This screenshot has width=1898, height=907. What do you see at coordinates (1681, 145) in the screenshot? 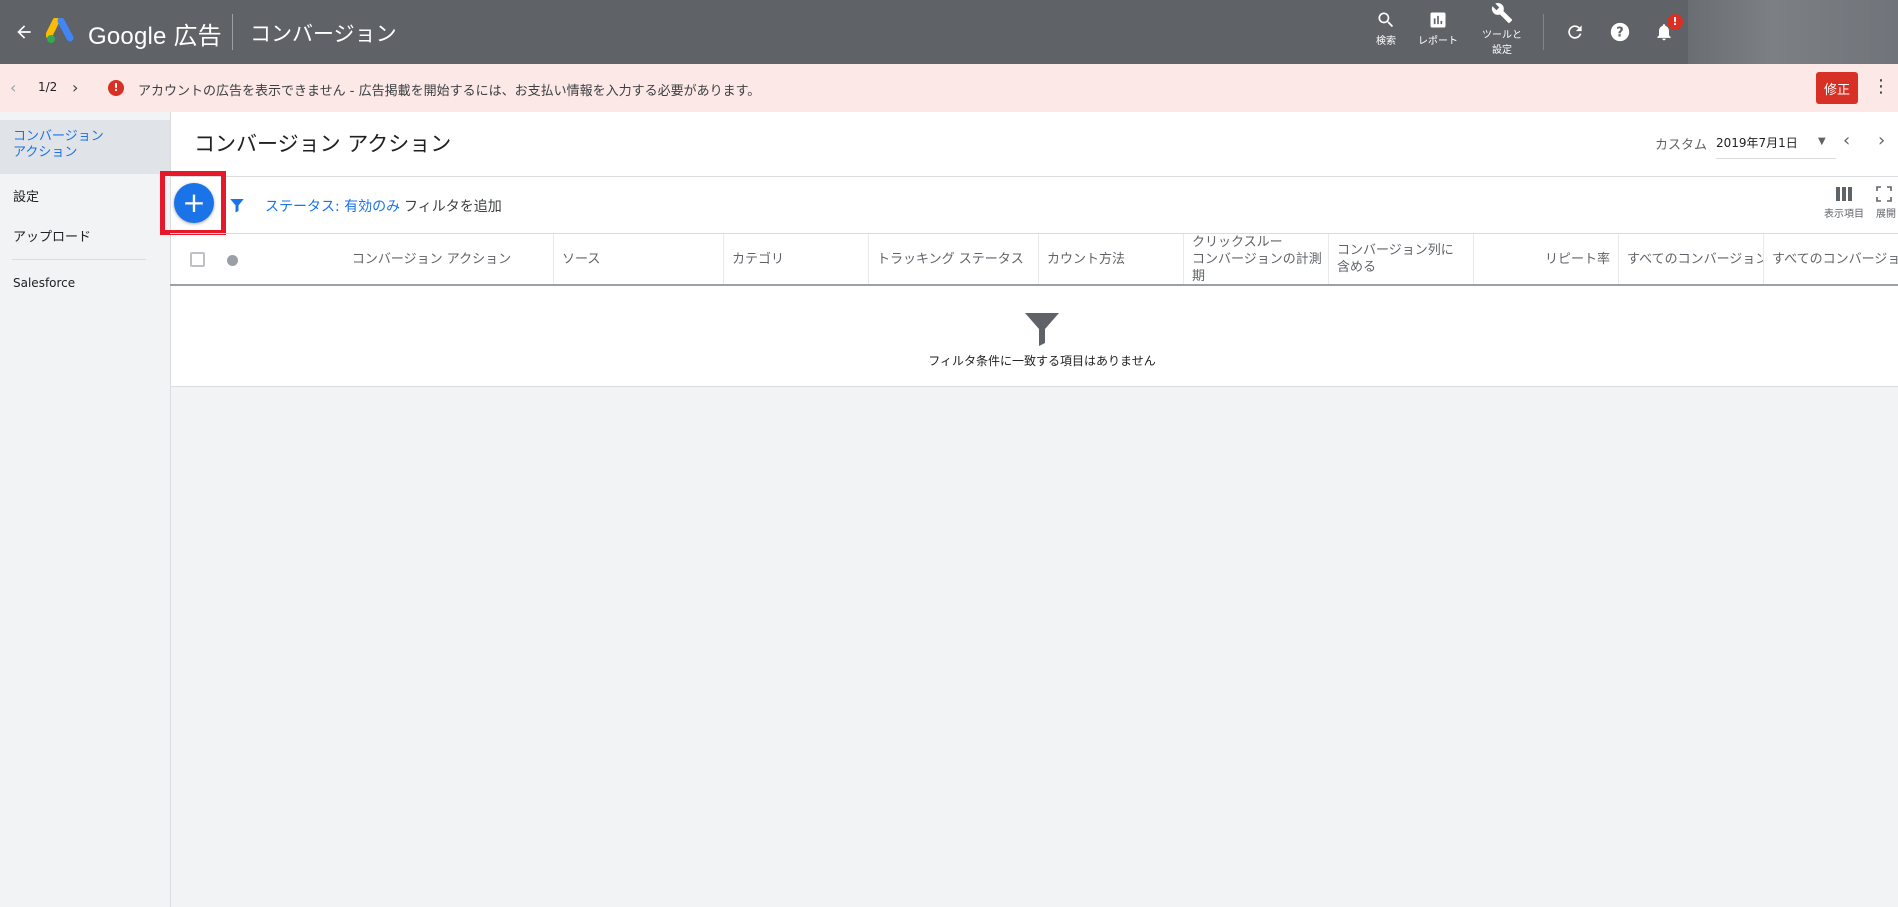
I see `date-range-label: カスタム` at bounding box center [1681, 145].